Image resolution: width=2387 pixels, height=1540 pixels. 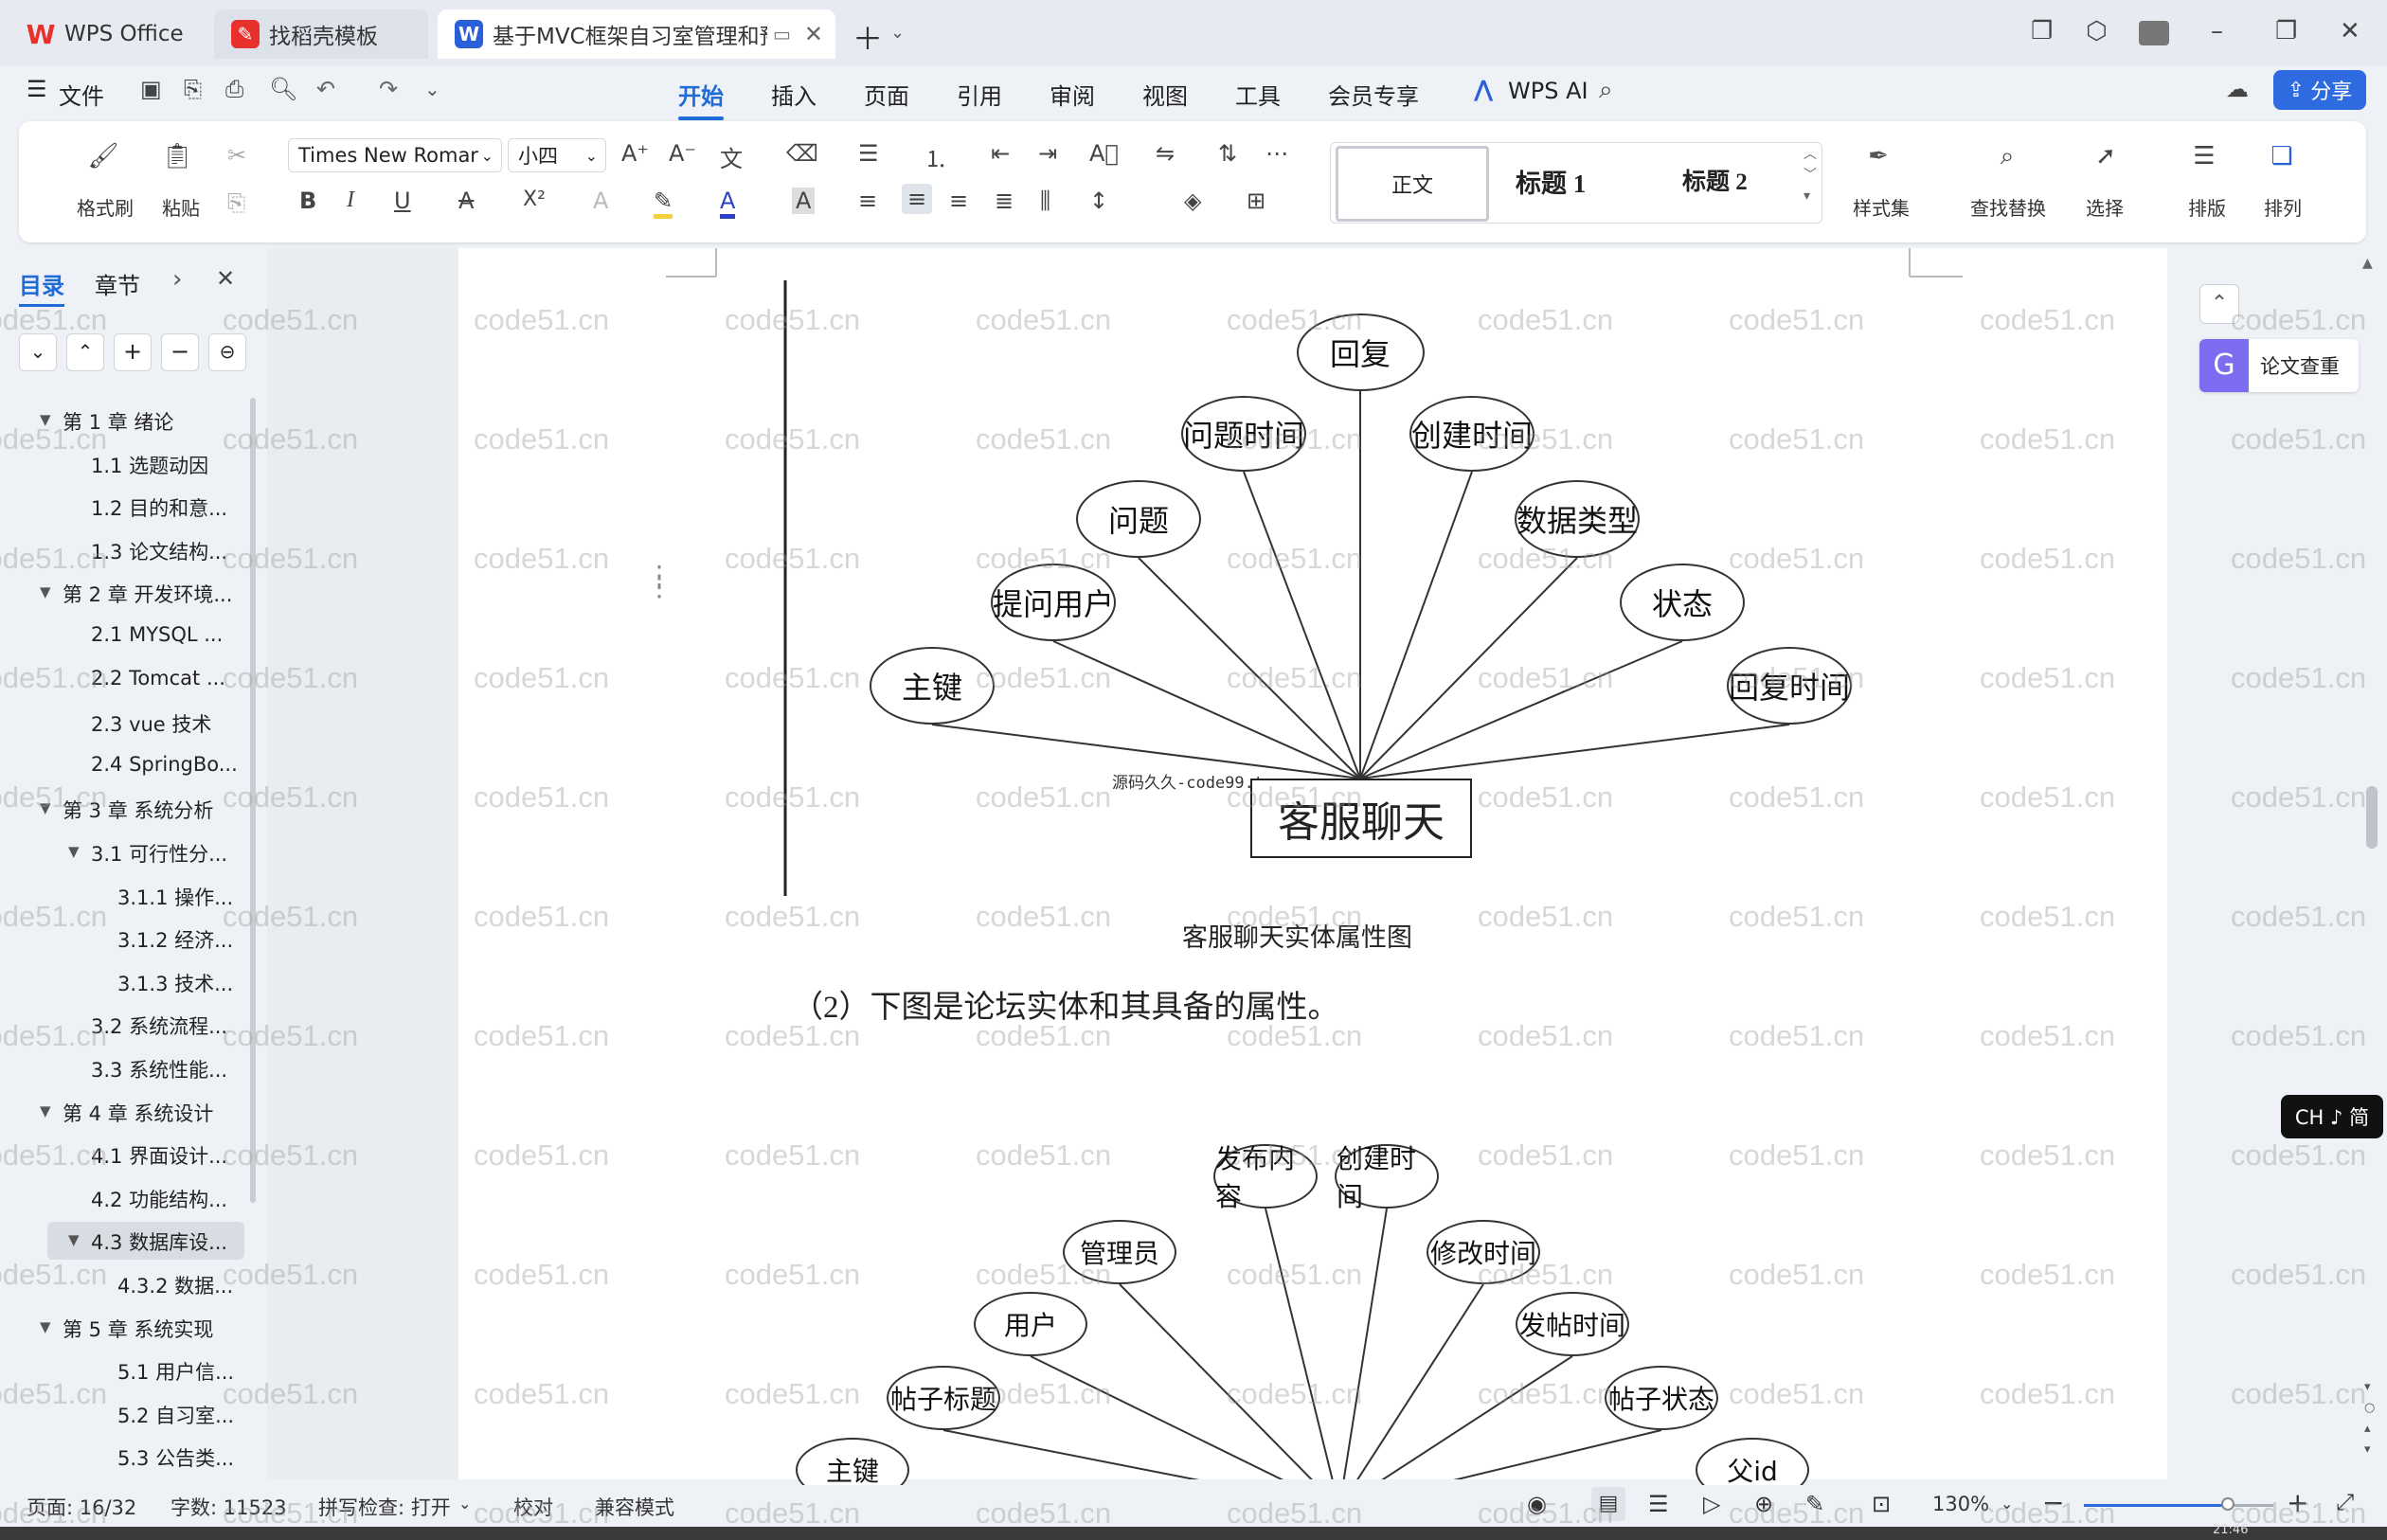 I want to click on hamburger-icon: ☰, so click(x=37, y=89).